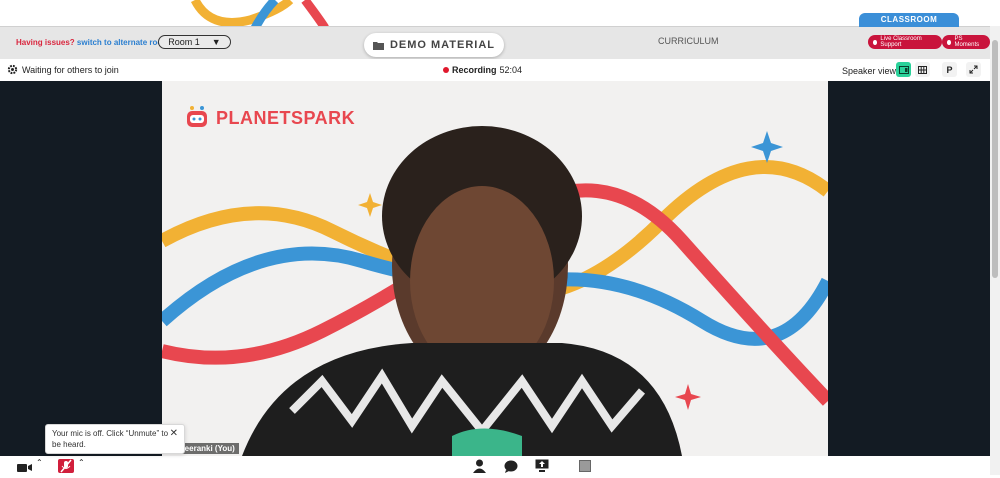 Image resolution: width=1000 pixels, height=478 pixels. Describe the element at coordinates (474, 70) in the screenshot. I see `recording-label: Recording` at that location.